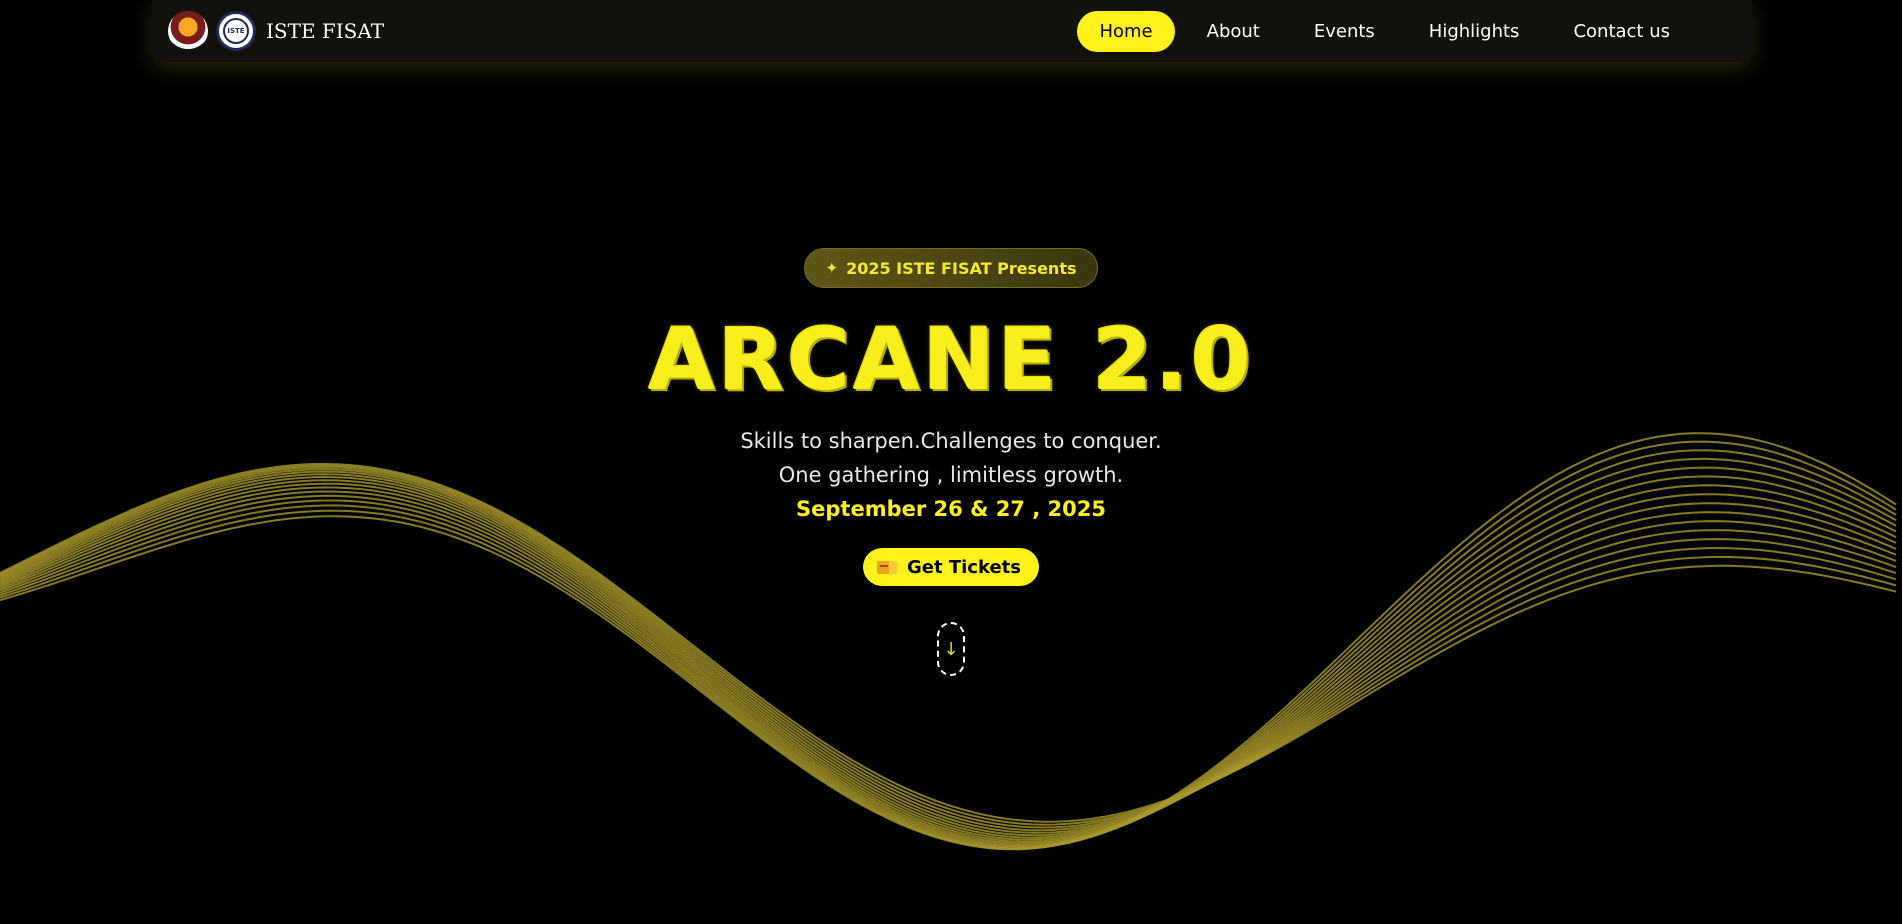 This screenshot has width=1902, height=924. Describe the element at coordinates (951, 441) in the screenshot. I see `tagline-line-1: Skills to sharpen.Challenges to conquer.` at that location.